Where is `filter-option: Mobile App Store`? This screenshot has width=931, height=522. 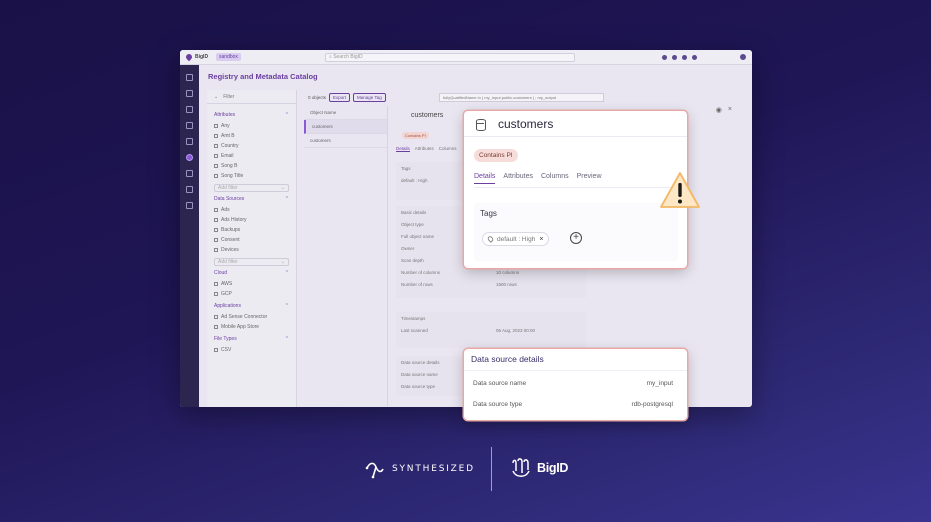
filter-option: Mobile App Store is located at coordinates (251, 327).